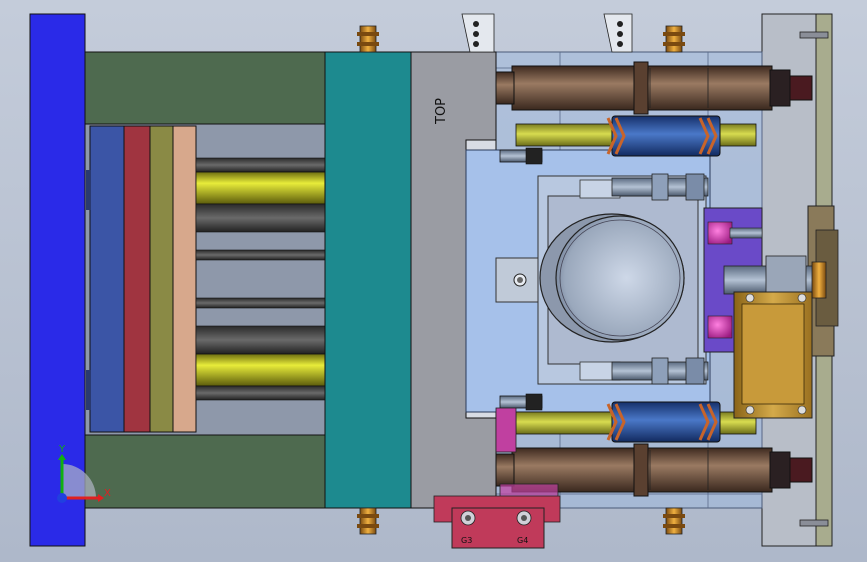 The height and width of the screenshot is (562, 867). I want to click on gate-plate-g3-g4, so click(497, 522).